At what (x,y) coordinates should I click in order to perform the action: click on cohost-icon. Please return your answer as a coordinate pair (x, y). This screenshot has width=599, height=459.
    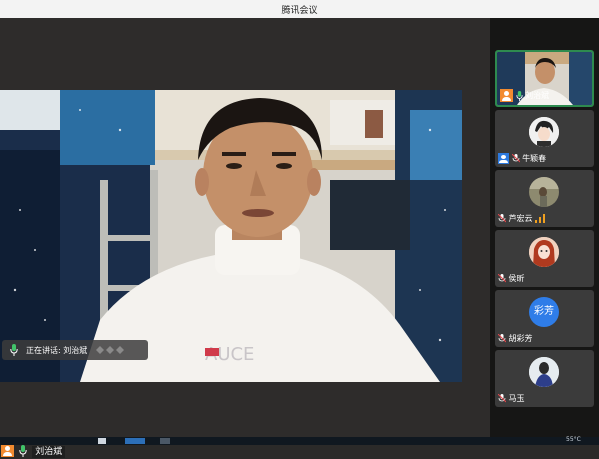
    Looking at the image, I should click on (503, 158).